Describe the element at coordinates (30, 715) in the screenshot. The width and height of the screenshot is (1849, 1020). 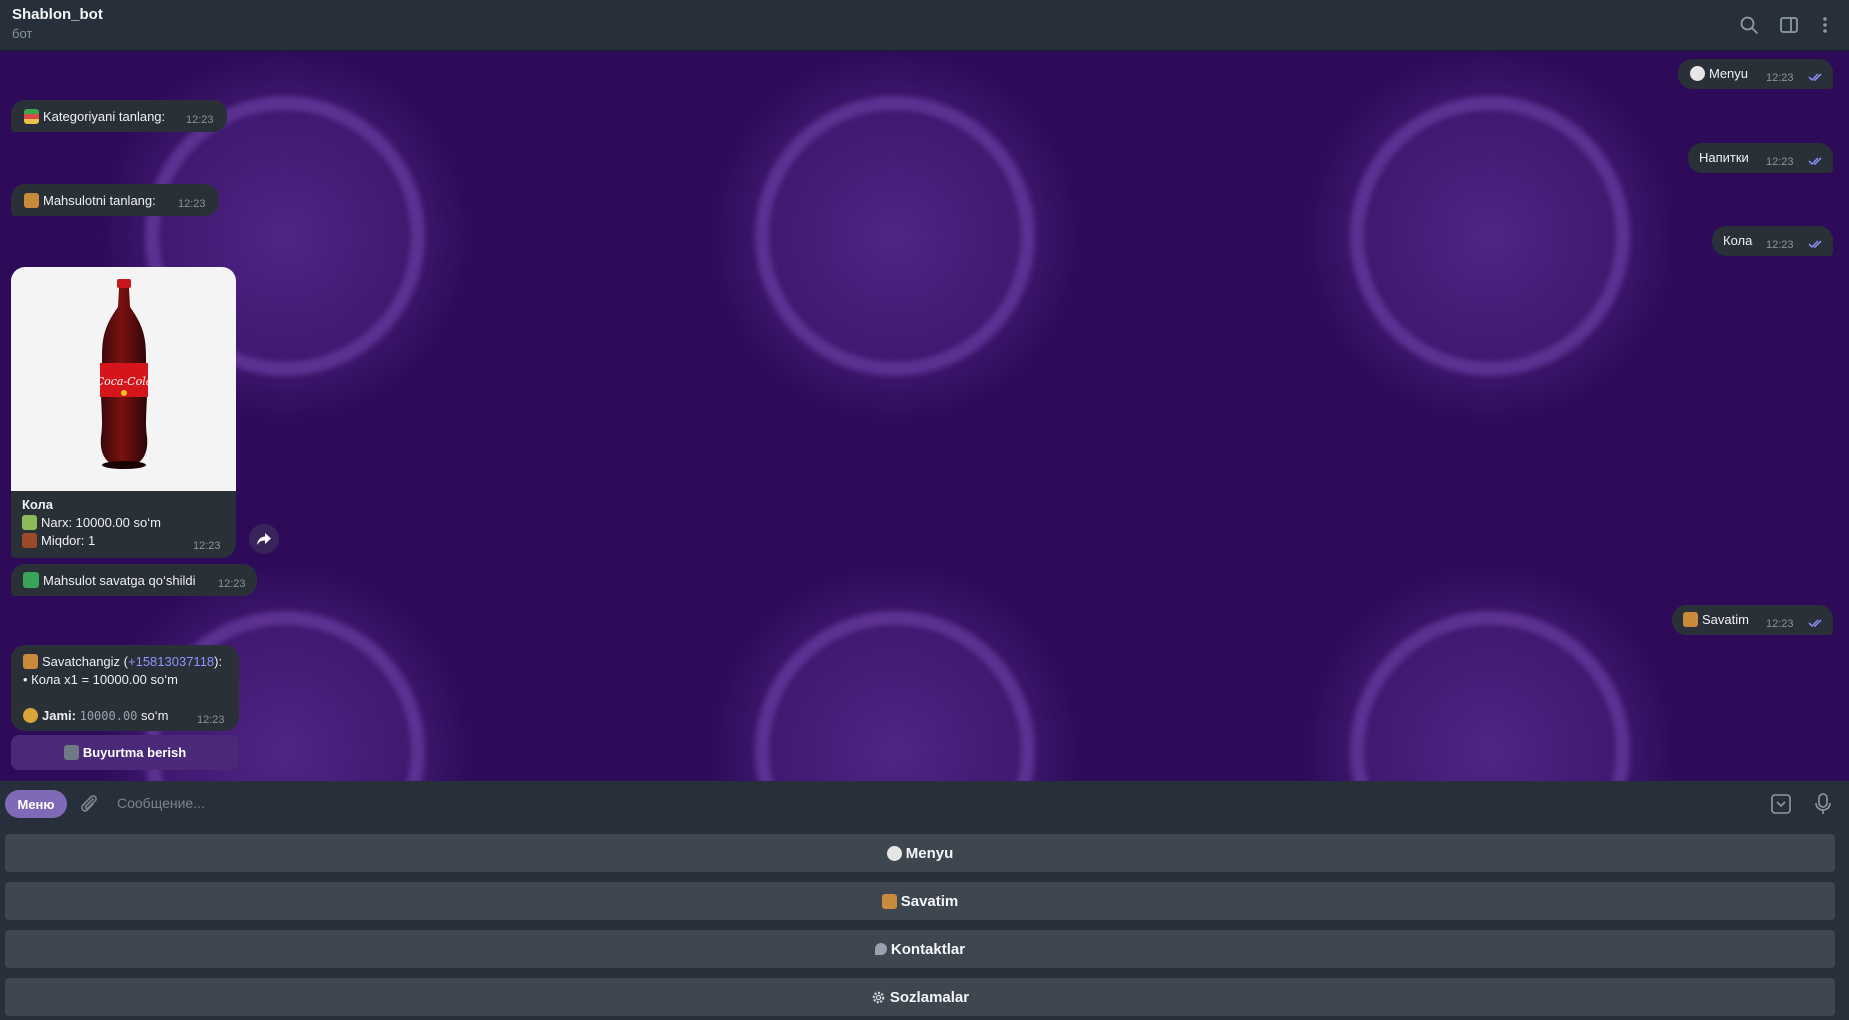
I see `money-bag-emoji-icon` at that location.